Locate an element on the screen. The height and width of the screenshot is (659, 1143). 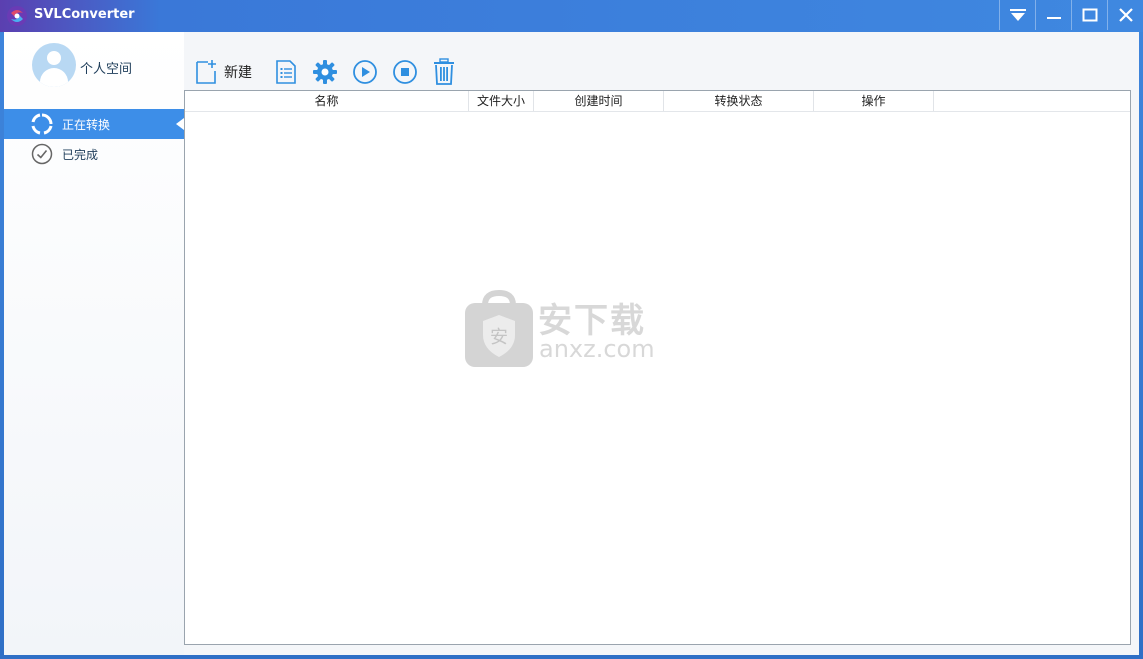
delete-button is located at coordinates (444, 72).